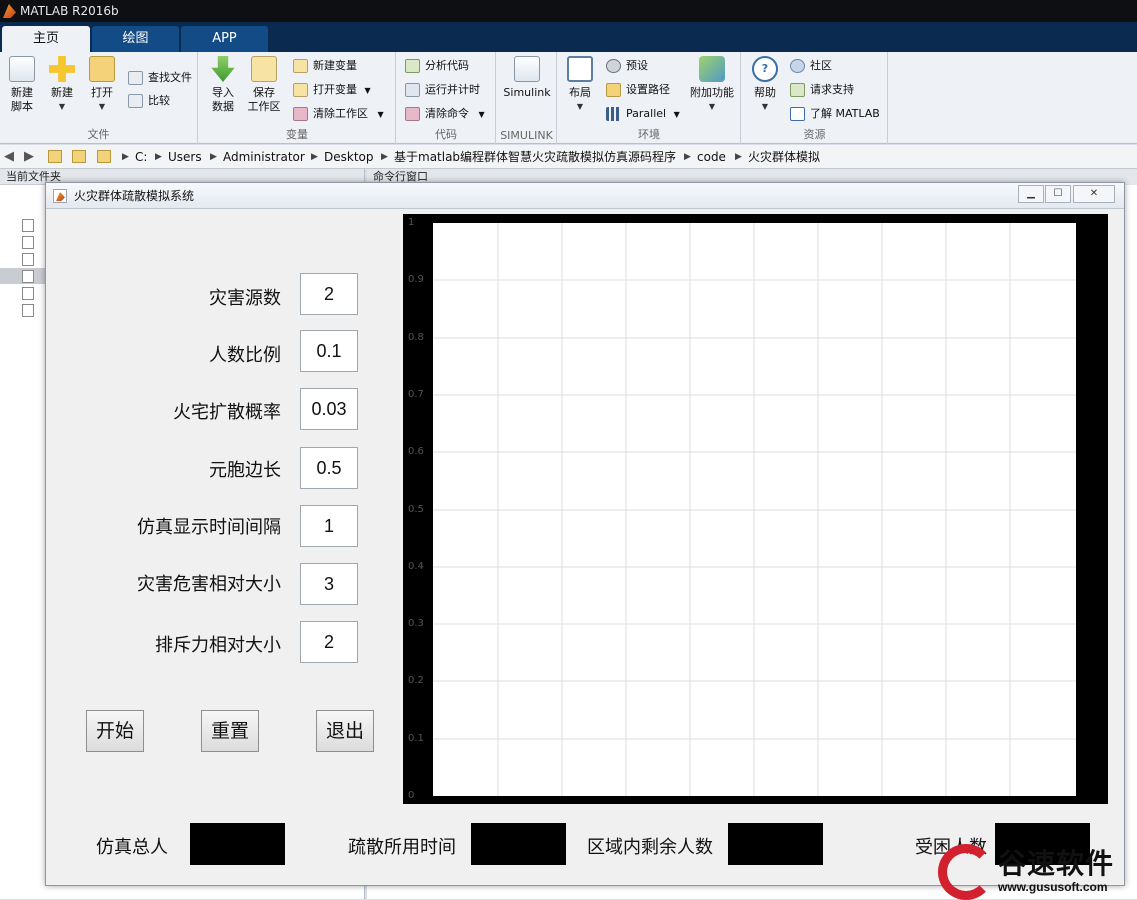  I want to click on learn-matlab-icon, so click(797, 114).